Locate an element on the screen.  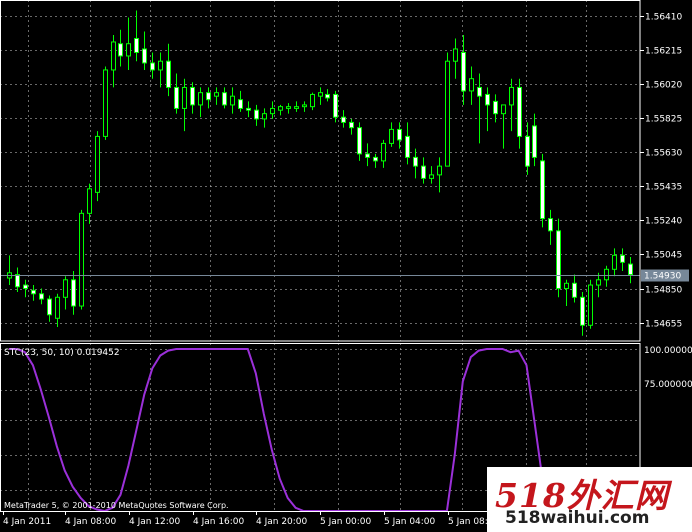
time-axis-label: 5 Jan 04:00 is located at coordinates (410, 522).